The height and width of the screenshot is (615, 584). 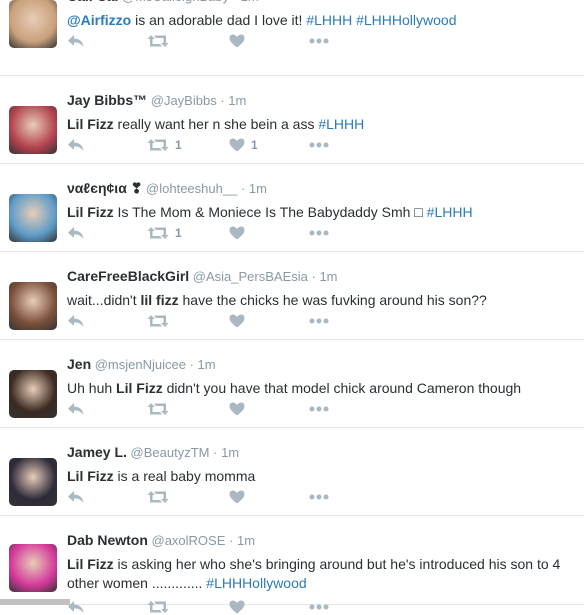 I want to click on user-handle: @BeautyzTM, so click(x=170, y=452).